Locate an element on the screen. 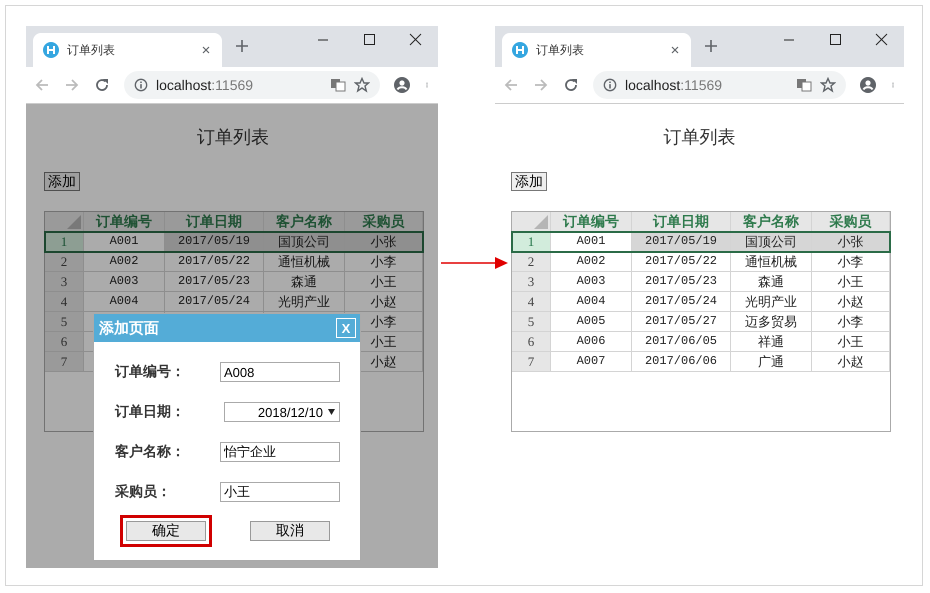 The image size is (930, 593). field-label: 采购员： is located at coordinates (143, 492).